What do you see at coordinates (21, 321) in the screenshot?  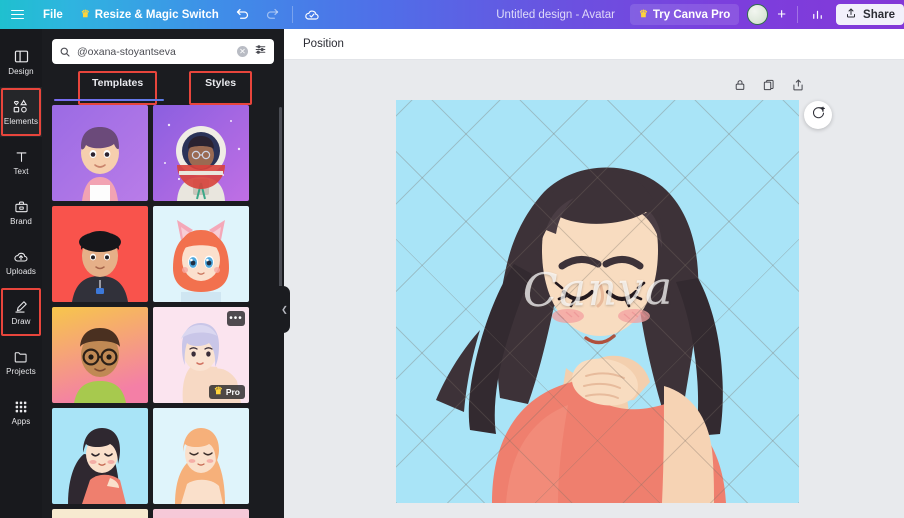 I see `sidebar-item-label: Draw` at bounding box center [21, 321].